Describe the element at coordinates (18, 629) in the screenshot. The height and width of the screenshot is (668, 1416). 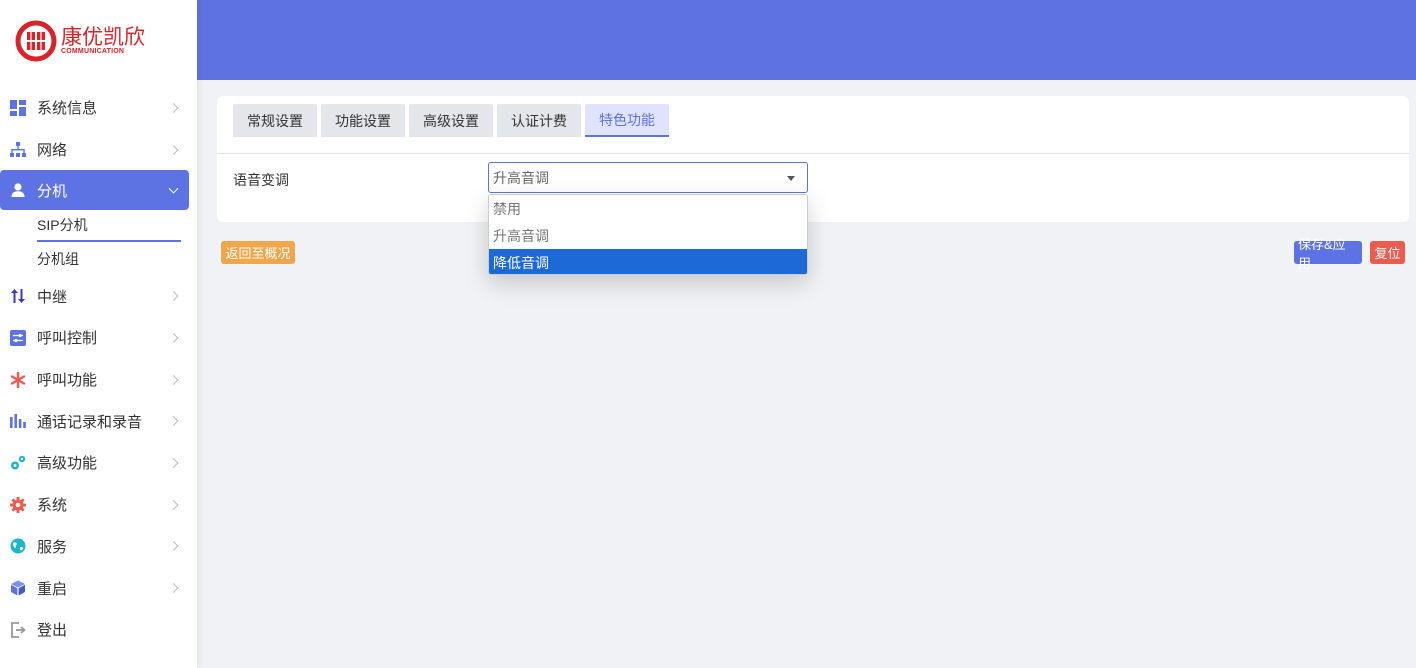
I see `logout-icon` at that location.